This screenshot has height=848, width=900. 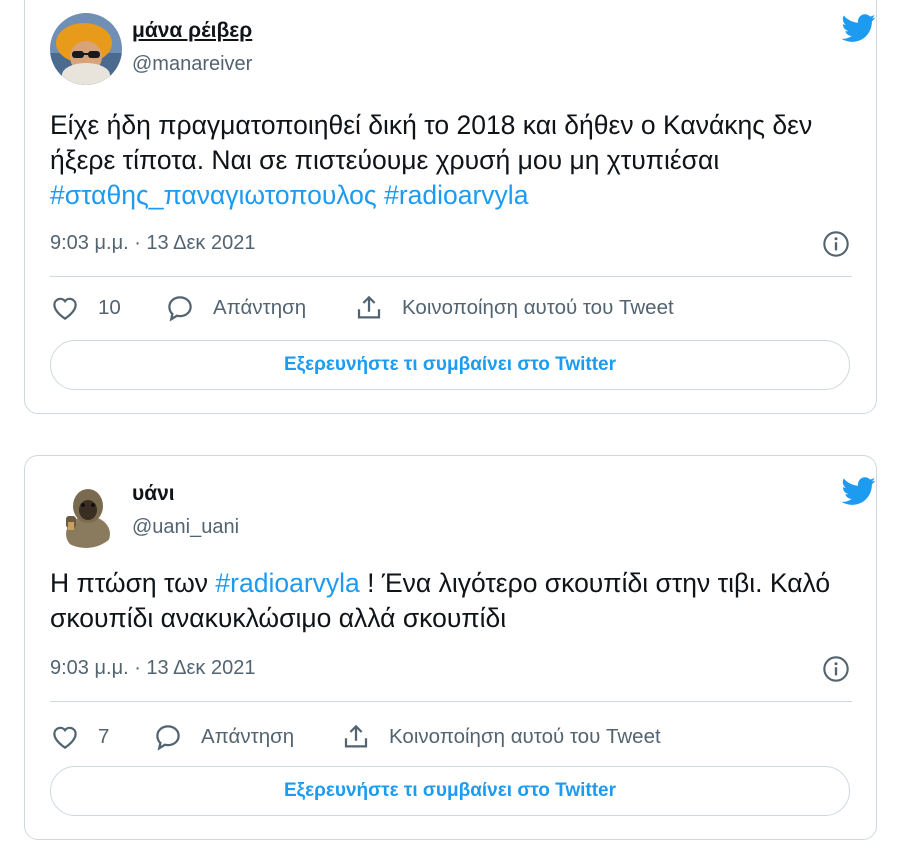 I want to click on user-handle: @uani_uani, so click(x=185, y=527).